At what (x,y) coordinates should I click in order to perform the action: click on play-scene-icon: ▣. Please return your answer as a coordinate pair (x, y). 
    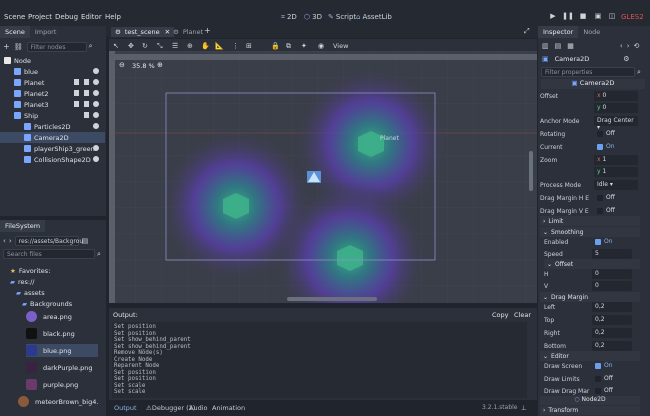
    Looking at the image, I should click on (598, 17).